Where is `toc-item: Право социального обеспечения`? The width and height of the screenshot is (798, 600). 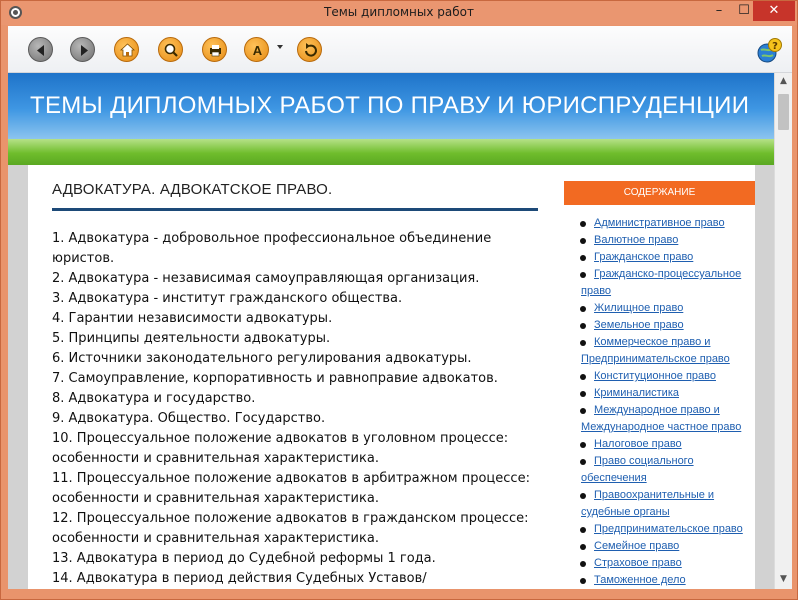
toc-item: Право социального обеспечения is located at coordinates (666, 470).